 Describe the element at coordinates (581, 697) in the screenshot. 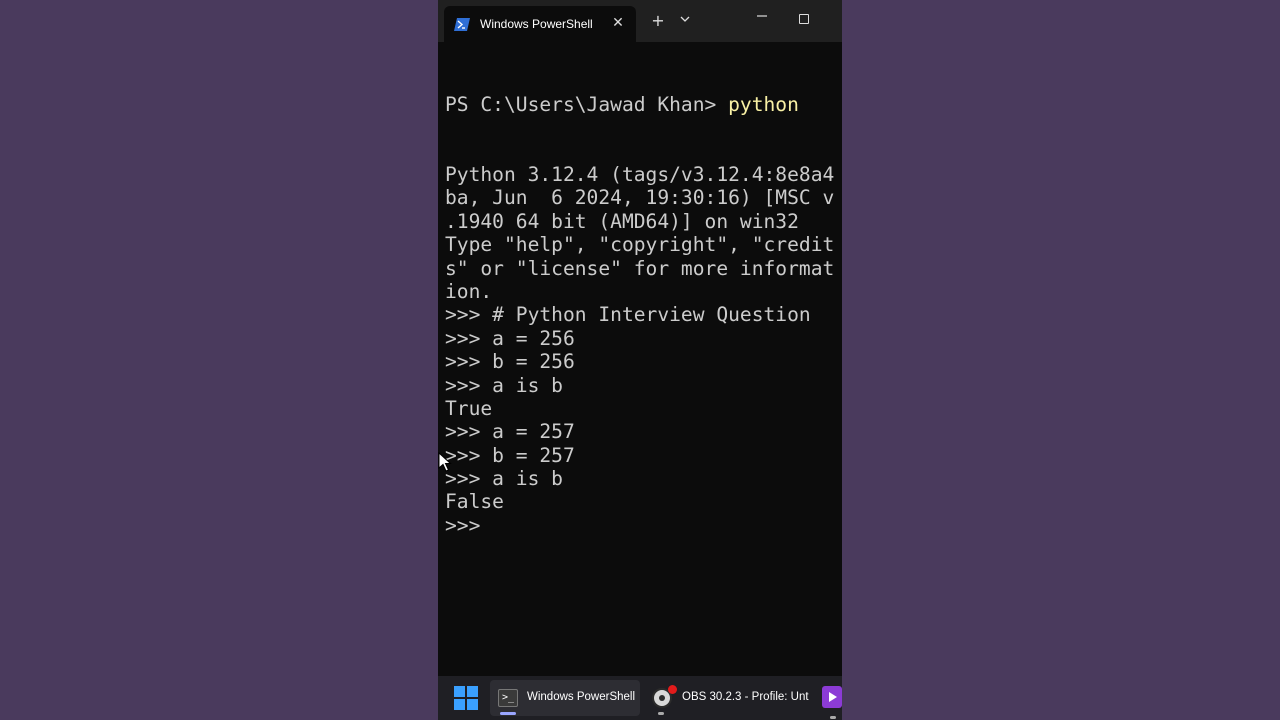

I see `taskbar-item-label: Windows PowerShell` at that location.